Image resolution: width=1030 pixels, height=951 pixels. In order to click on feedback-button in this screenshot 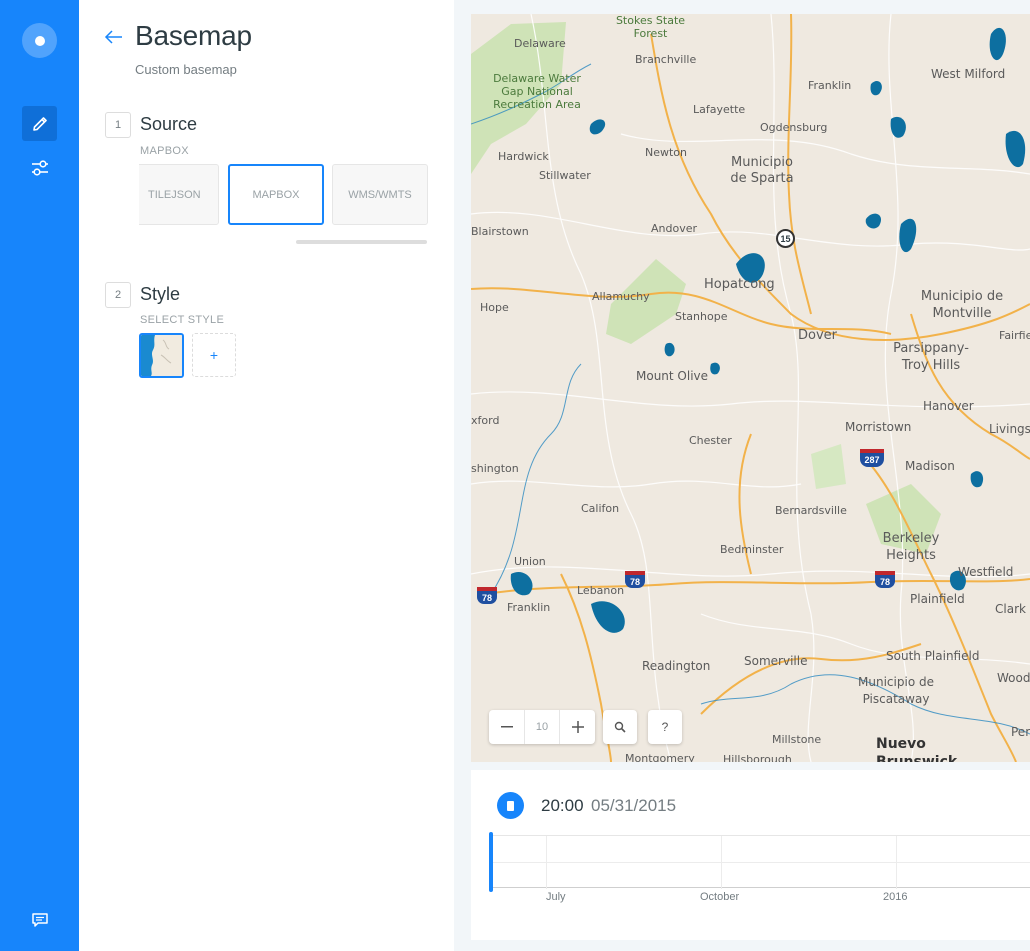, I will do `click(39, 919)`.